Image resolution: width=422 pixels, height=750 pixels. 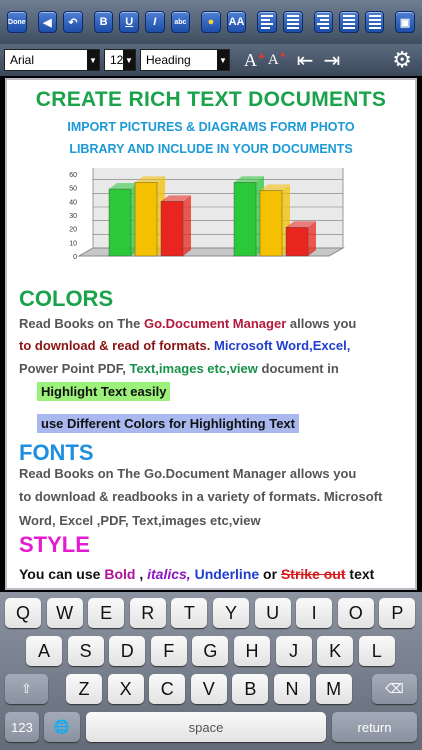 What do you see at coordinates (189, 613) in the screenshot?
I see `key-t: T` at bounding box center [189, 613].